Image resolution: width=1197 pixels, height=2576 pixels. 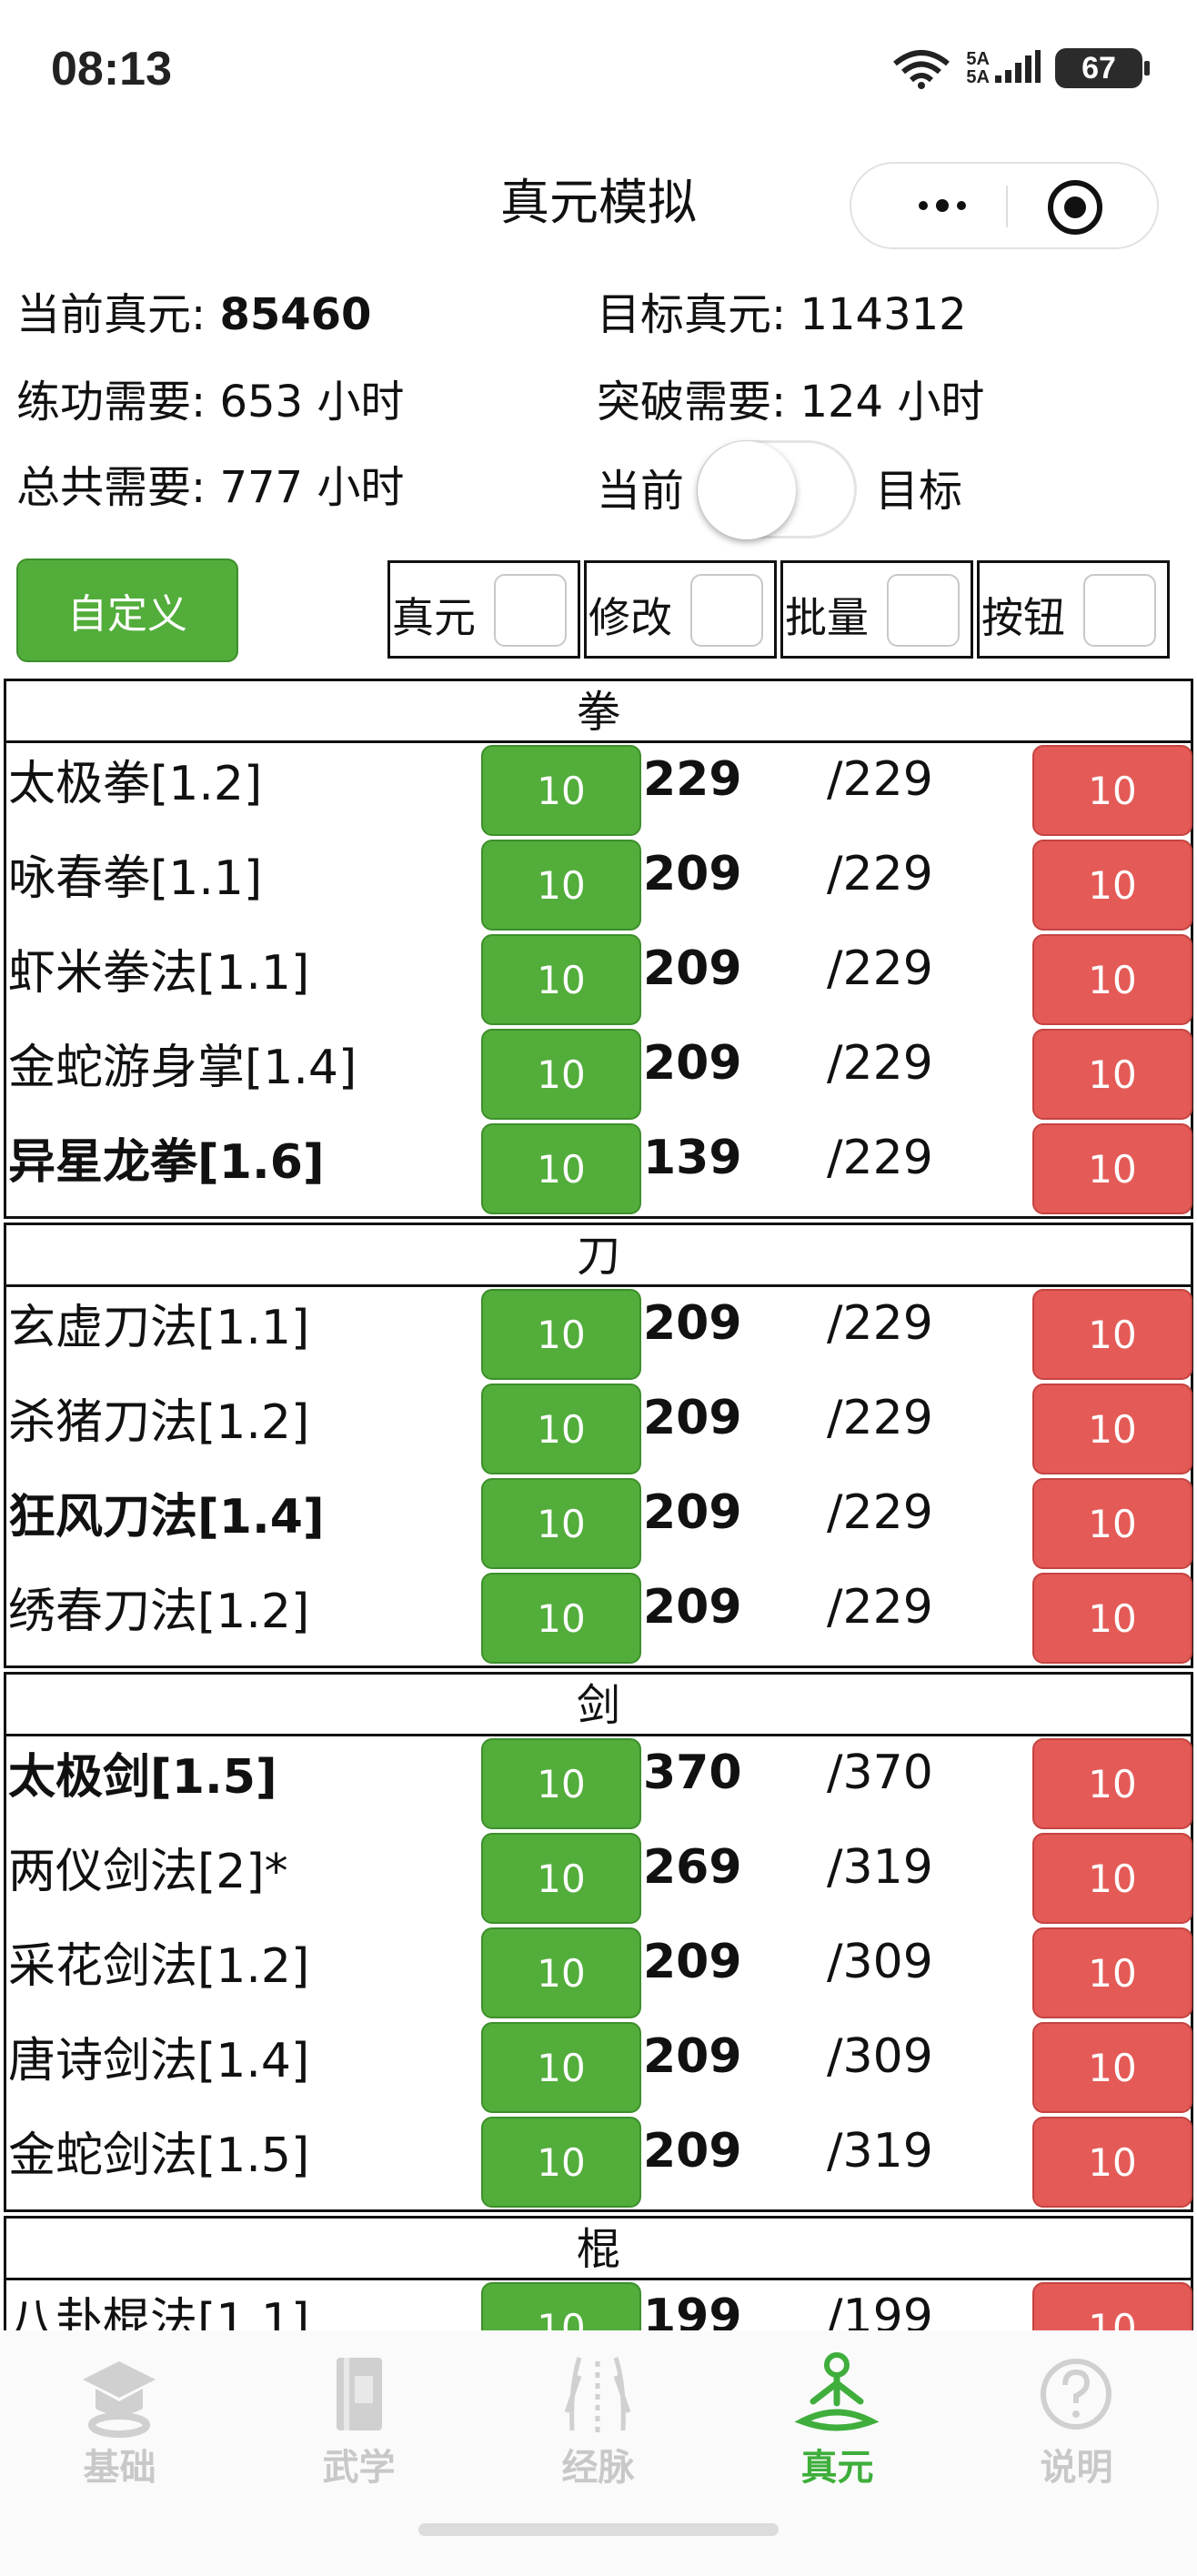 What do you see at coordinates (598, 1705) in the screenshot?
I see `group-title: 剑` at bounding box center [598, 1705].